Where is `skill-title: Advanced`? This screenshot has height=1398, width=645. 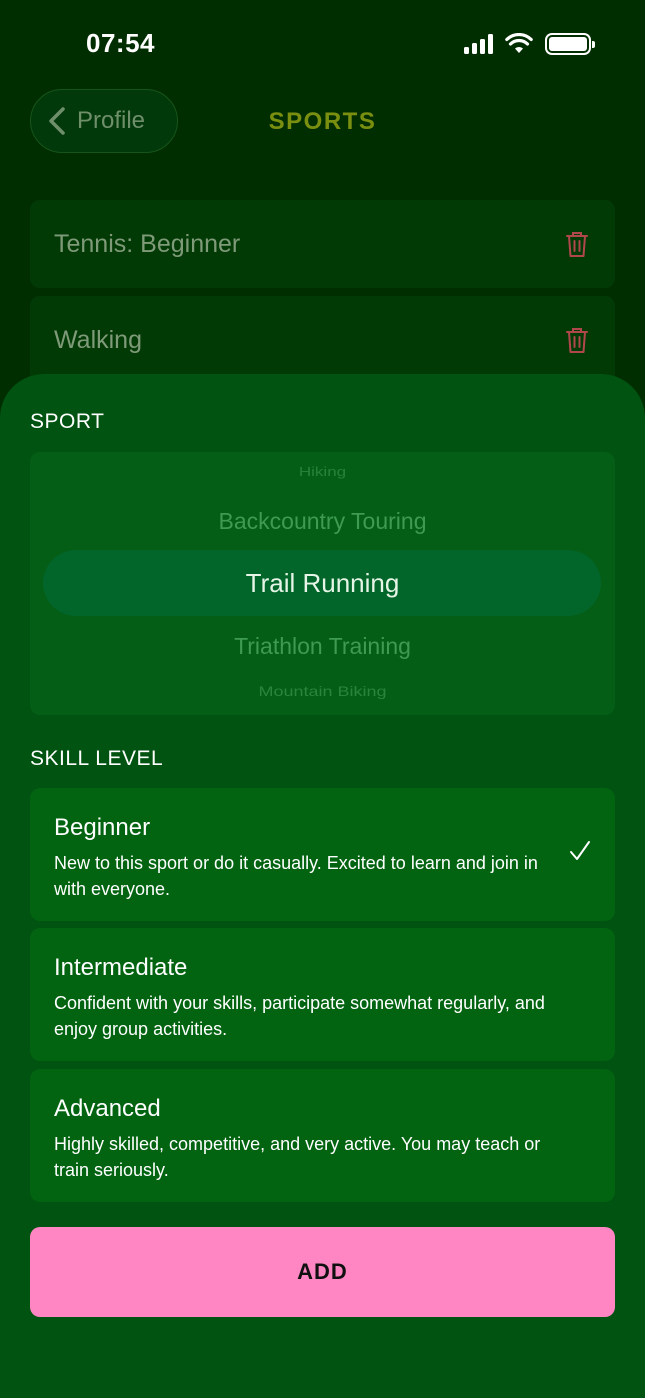 skill-title: Advanced is located at coordinates (107, 1108).